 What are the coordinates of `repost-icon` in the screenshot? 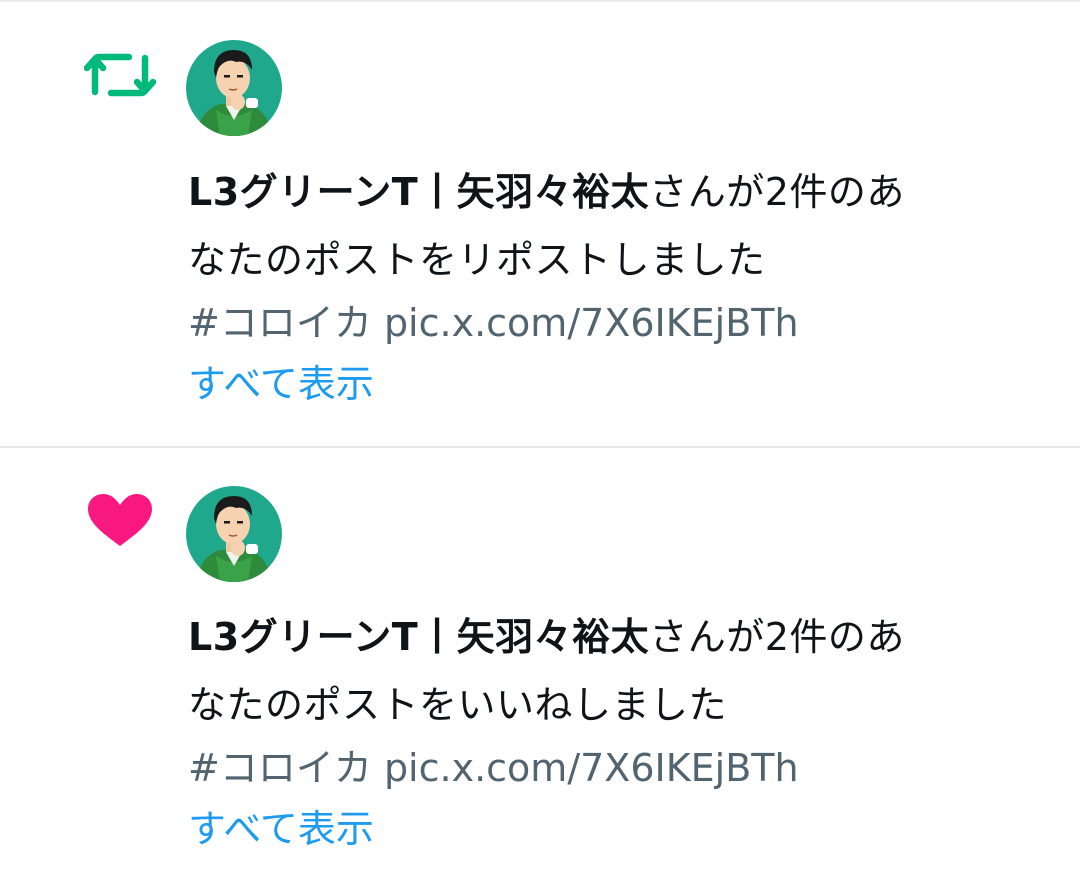 It's located at (120, 75).